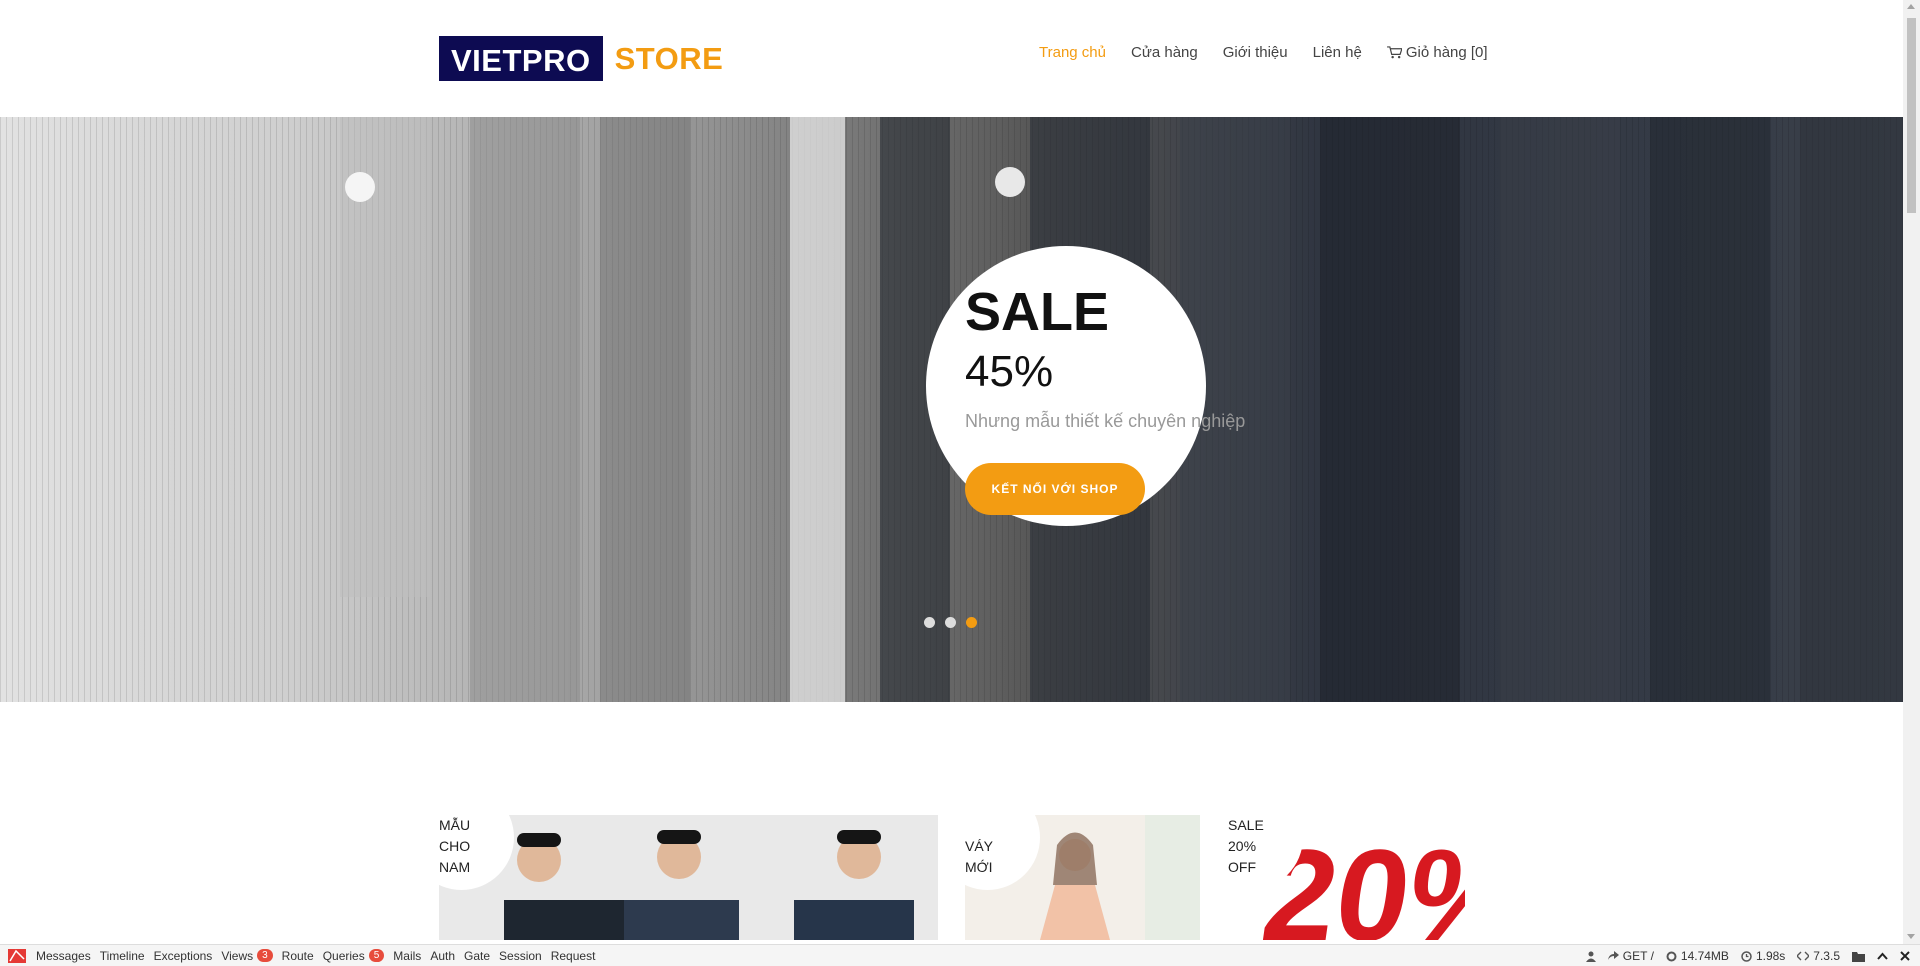  Describe the element at coordinates (688, 877) in the screenshot. I see `category-men: MẪU CHO NAM` at that location.